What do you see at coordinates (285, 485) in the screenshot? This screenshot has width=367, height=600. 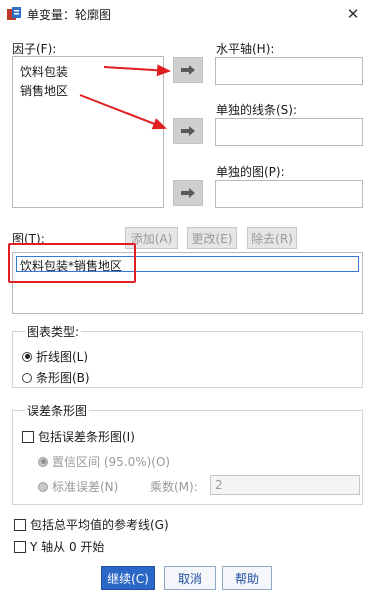 I see `multiplier-input: 2` at bounding box center [285, 485].